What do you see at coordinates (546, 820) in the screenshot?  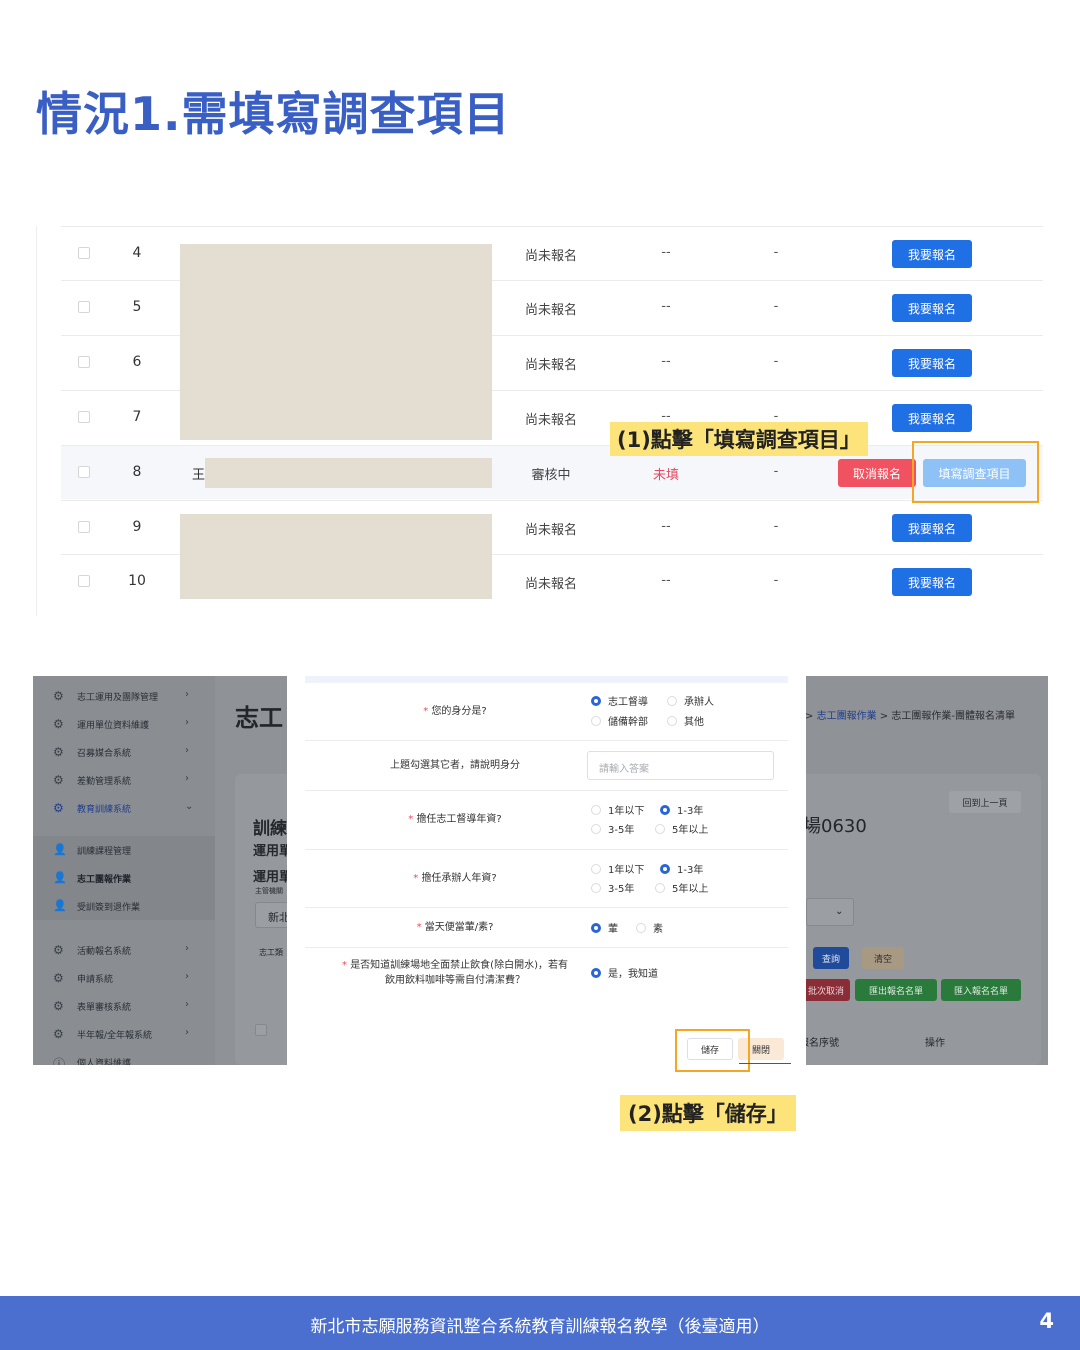 I see `question-supervisor-years: * 擔任志工督導年資? 1年以下 1-3年 3-5年 5年以上` at bounding box center [546, 820].